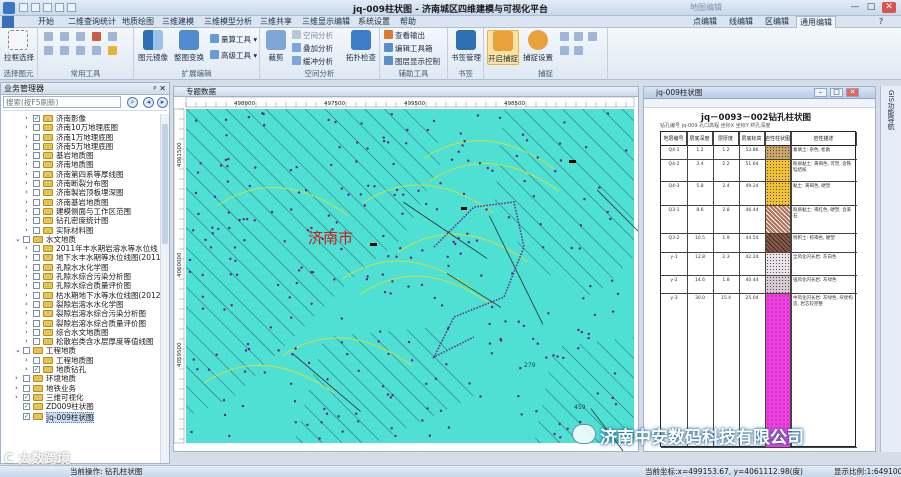 The height and width of the screenshot is (477, 901). Describe the element at coordinates (361, 46) in the screenshot. I see `topology-check-button: 拓扑检查` at that location.